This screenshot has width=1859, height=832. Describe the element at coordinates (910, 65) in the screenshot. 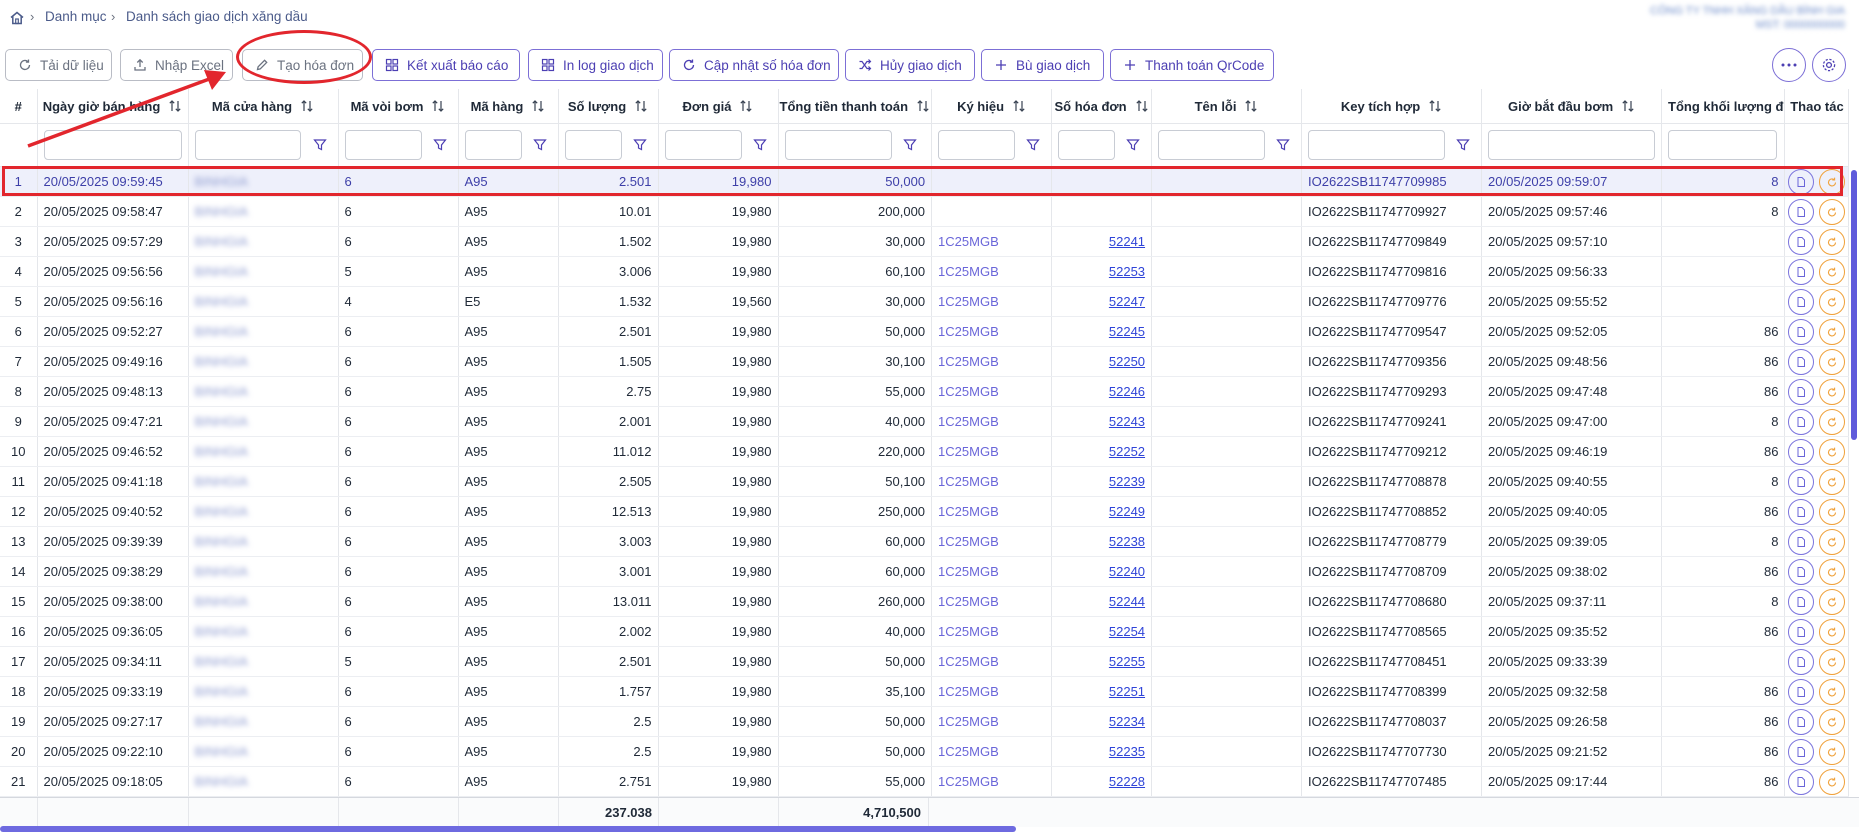

I see `cancel-transaction-button: Hủy giao dịch` at that location.